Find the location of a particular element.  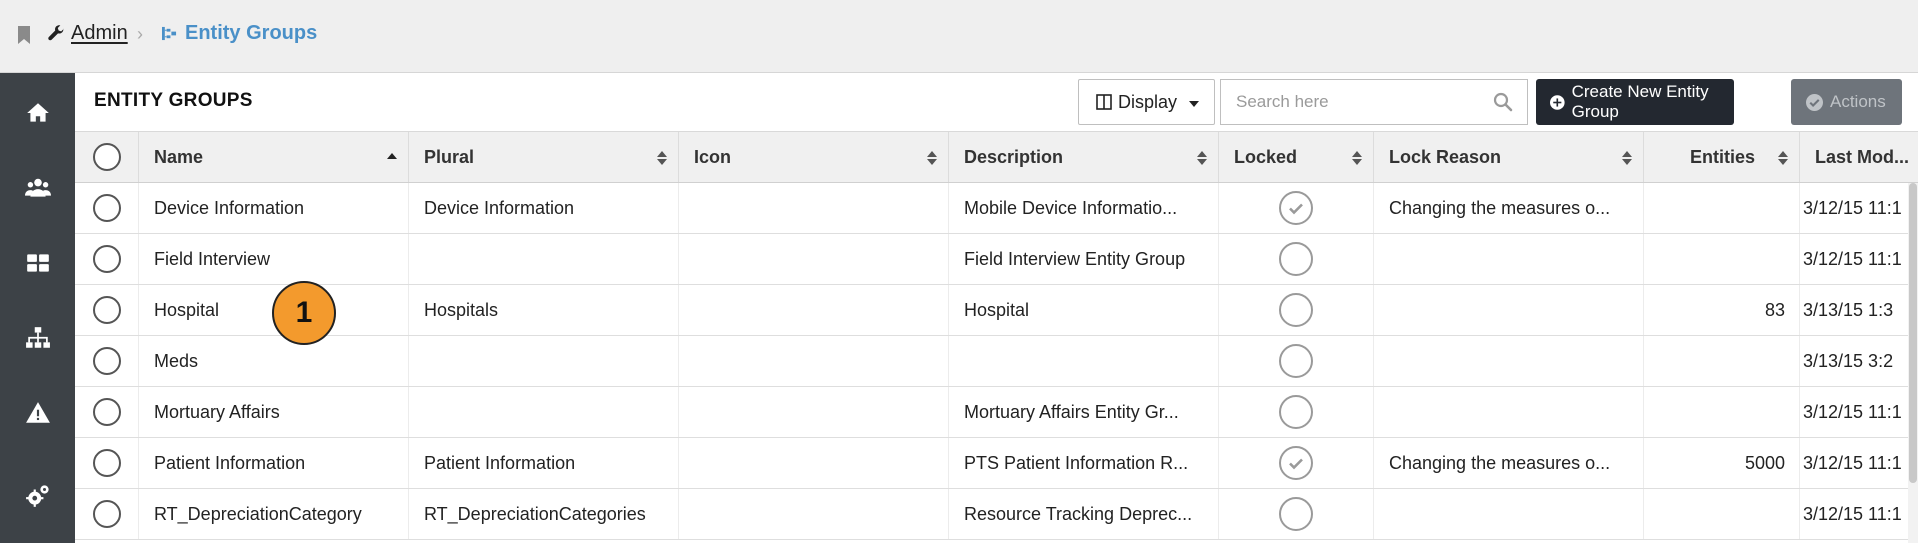

cell-name: Device Information is located at coordinates (274, 208).